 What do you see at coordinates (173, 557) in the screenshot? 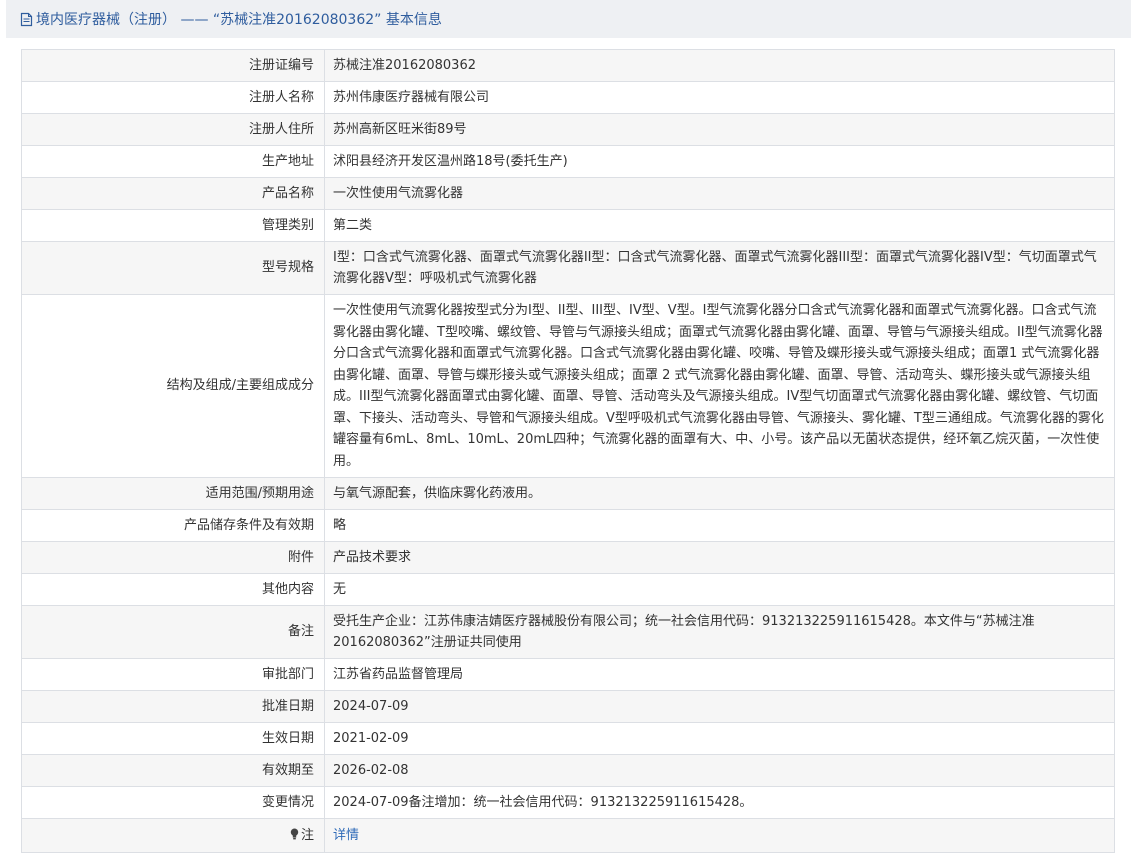
I see `row-label: 附件` at bounding box center [173, 557].